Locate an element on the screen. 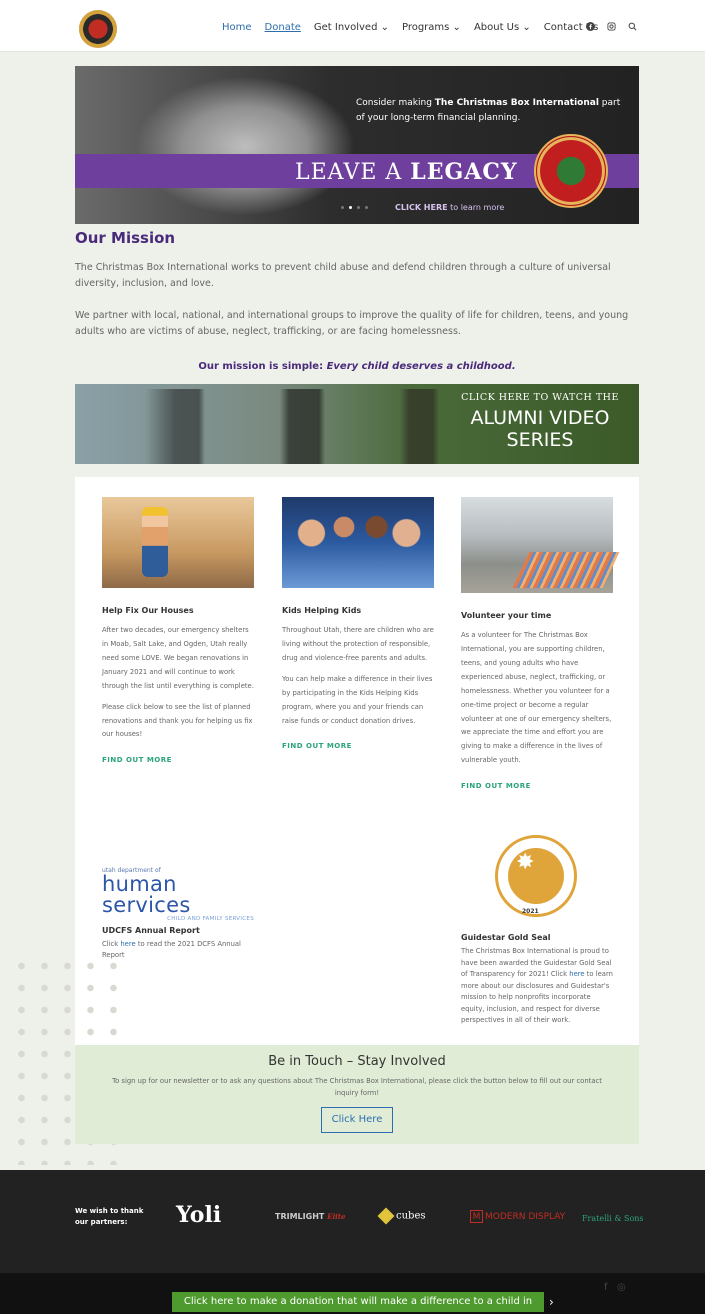 Image resolution: width=705 pixels, height=1314 pixels. fratelli-sons-logo: Fratelli & Sons is located at coordinates (613, 1218).